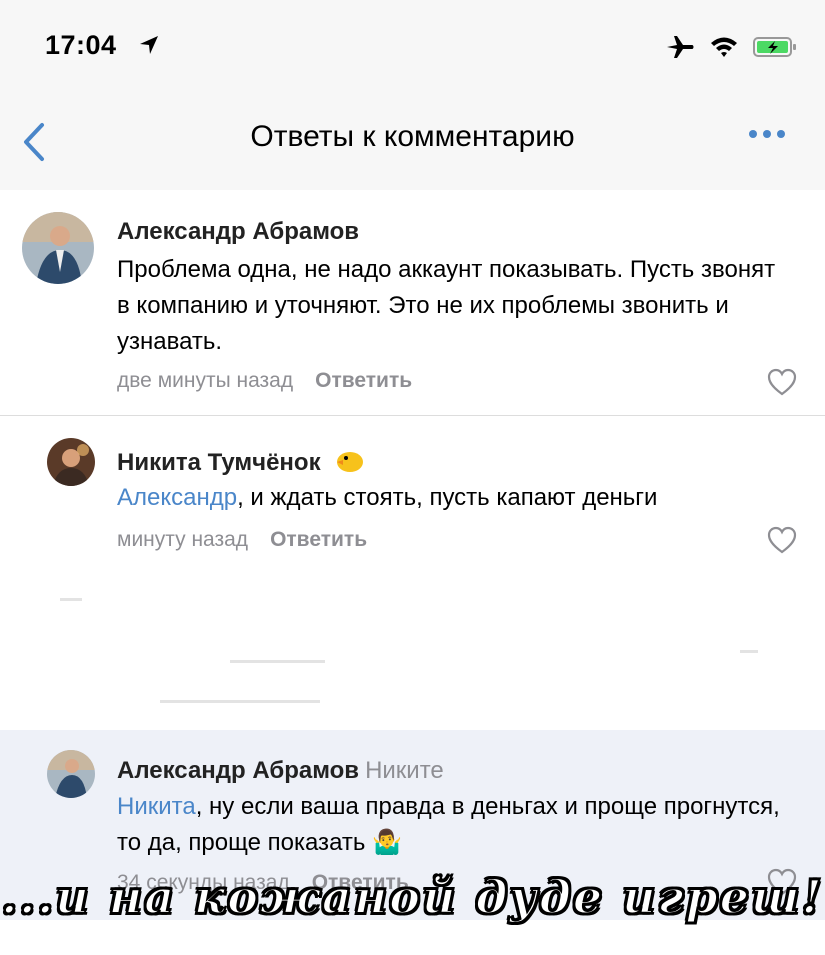 Image resolution: width=825 pixels, height=955 pixels. I want to click on more-options-icon, so click(767, 134).